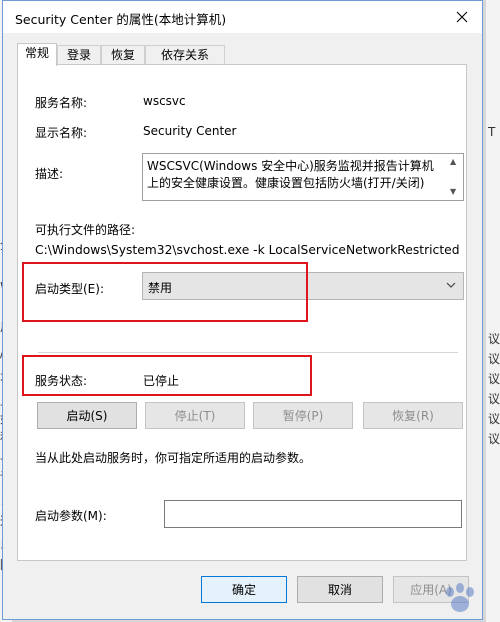 The height and width of the screenshot is (622, 500). I want to click on start-params-label: 启动参数(M):, so click(71, 516).